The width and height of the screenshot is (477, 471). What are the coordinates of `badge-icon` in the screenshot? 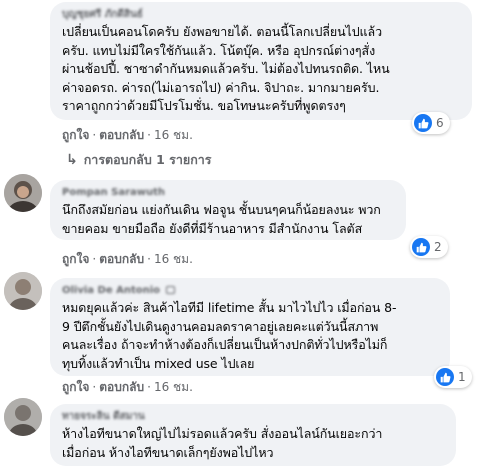 It's located at (170, 290).